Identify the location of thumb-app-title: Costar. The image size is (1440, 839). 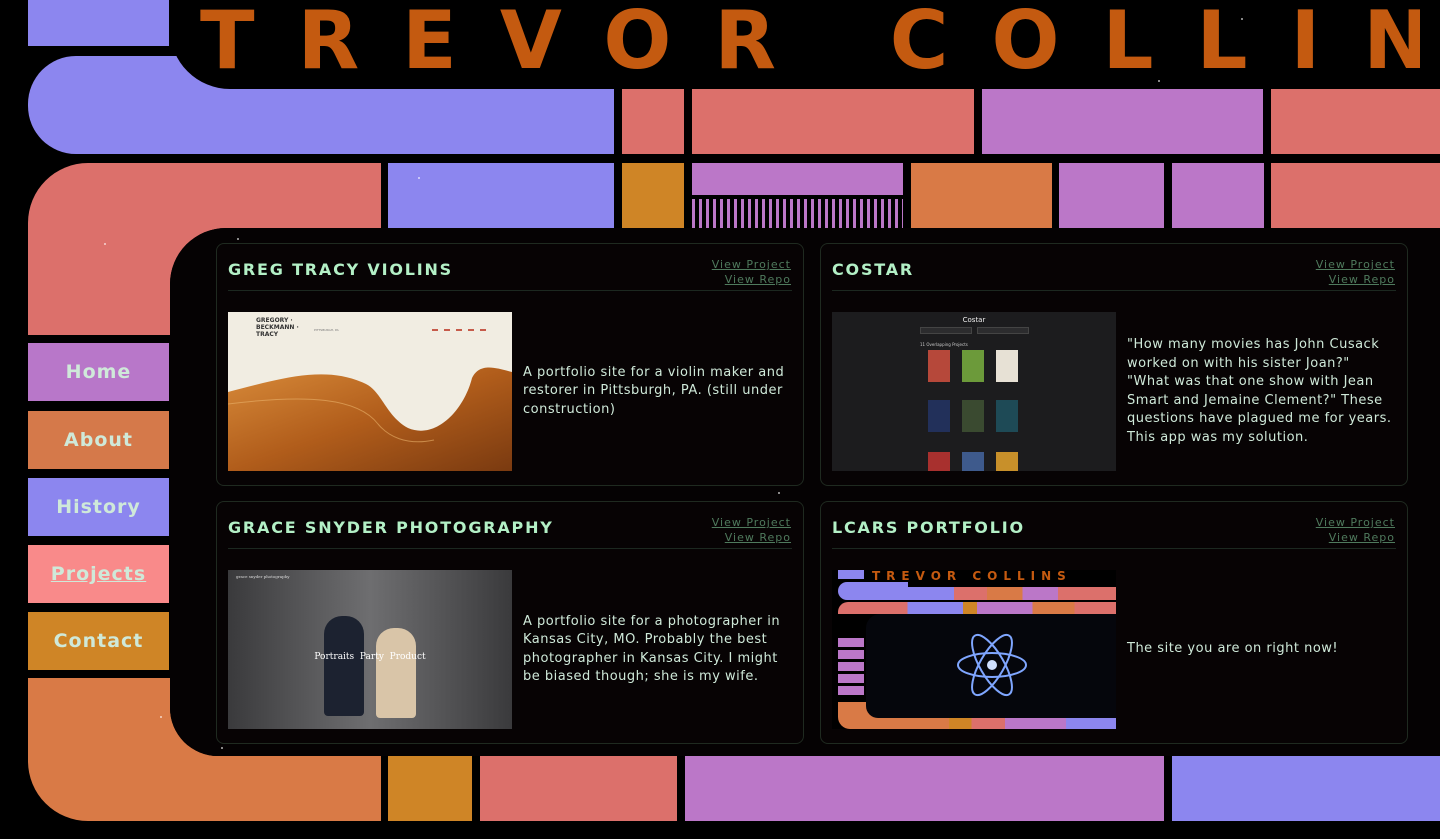
(974, 320).